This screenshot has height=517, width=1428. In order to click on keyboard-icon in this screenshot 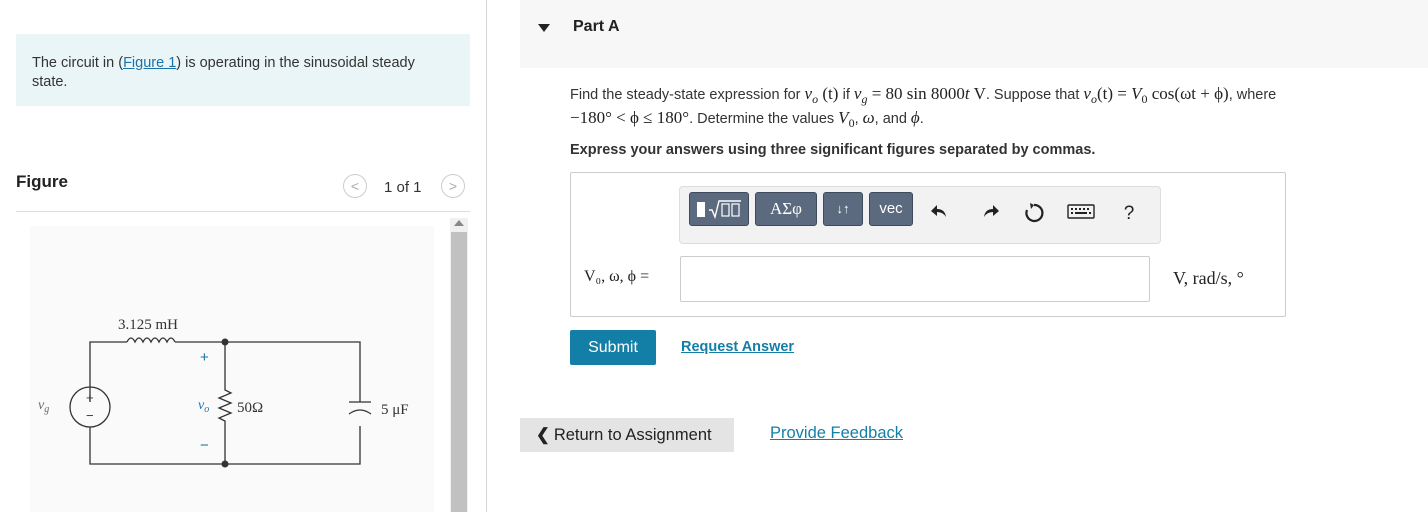, I will do `click(1081, 214)`.